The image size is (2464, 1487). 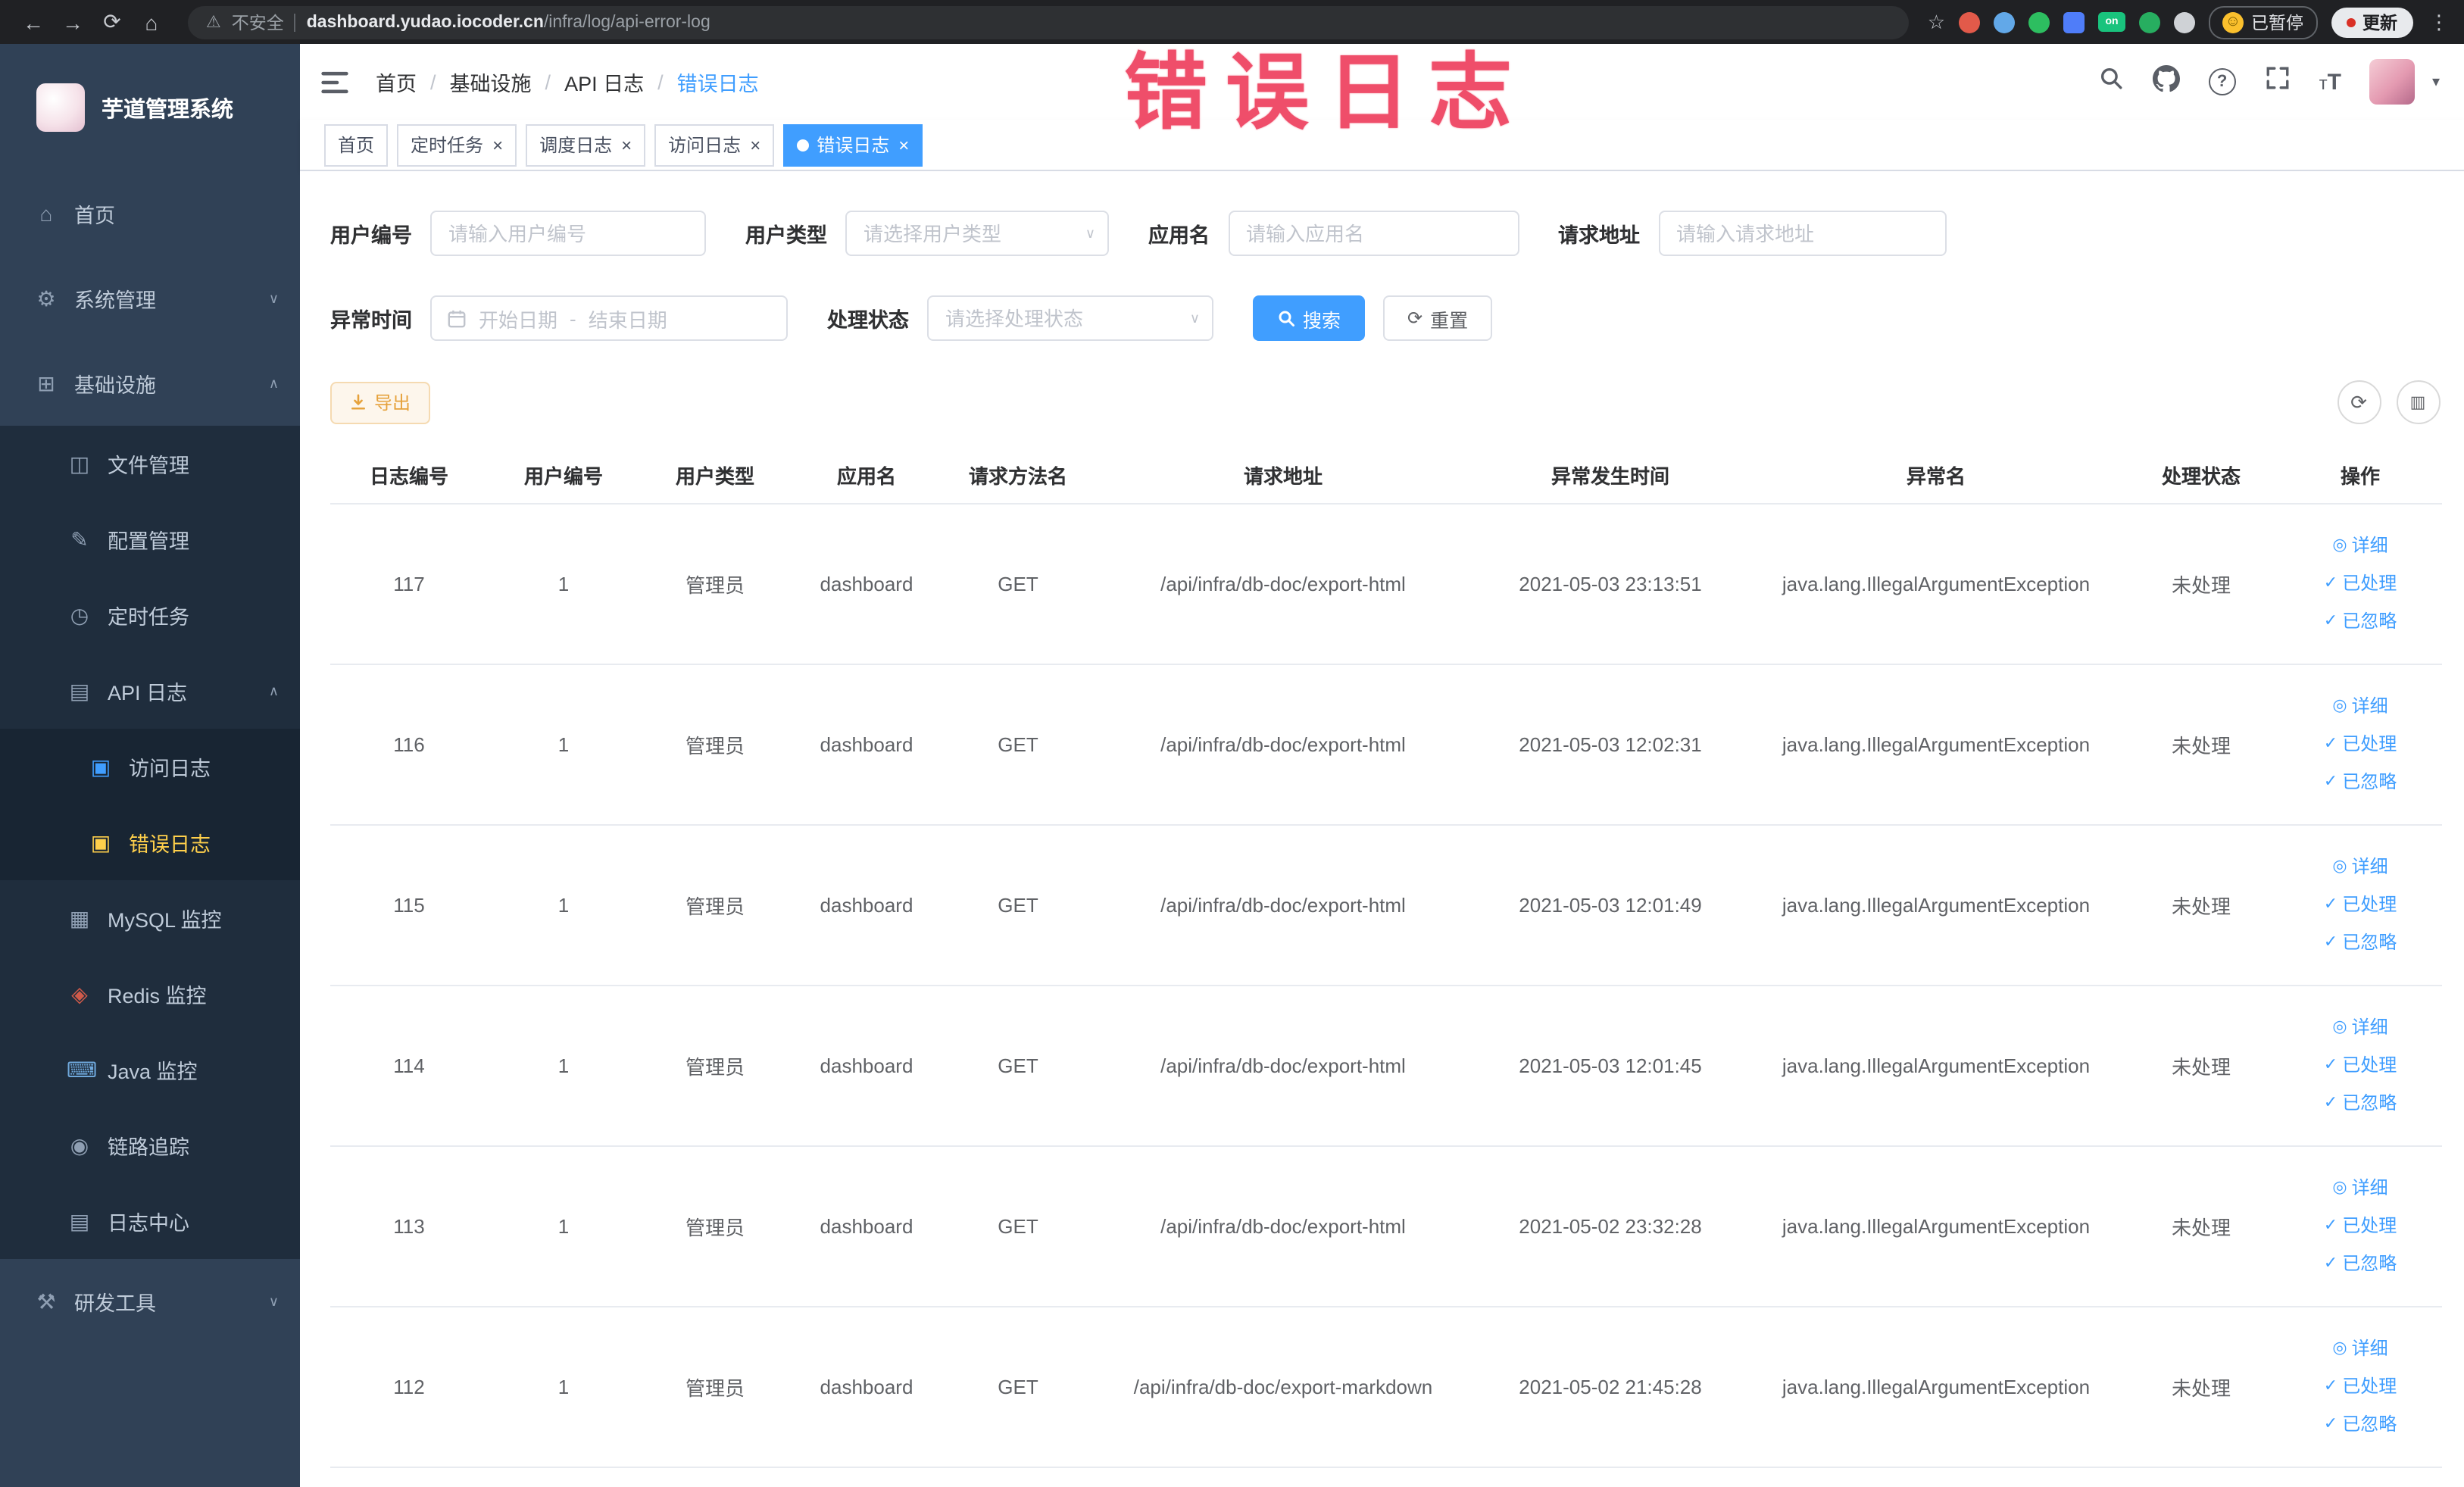 I want to click on column-settings-icon: ▥, so click(x=2417, y=403).